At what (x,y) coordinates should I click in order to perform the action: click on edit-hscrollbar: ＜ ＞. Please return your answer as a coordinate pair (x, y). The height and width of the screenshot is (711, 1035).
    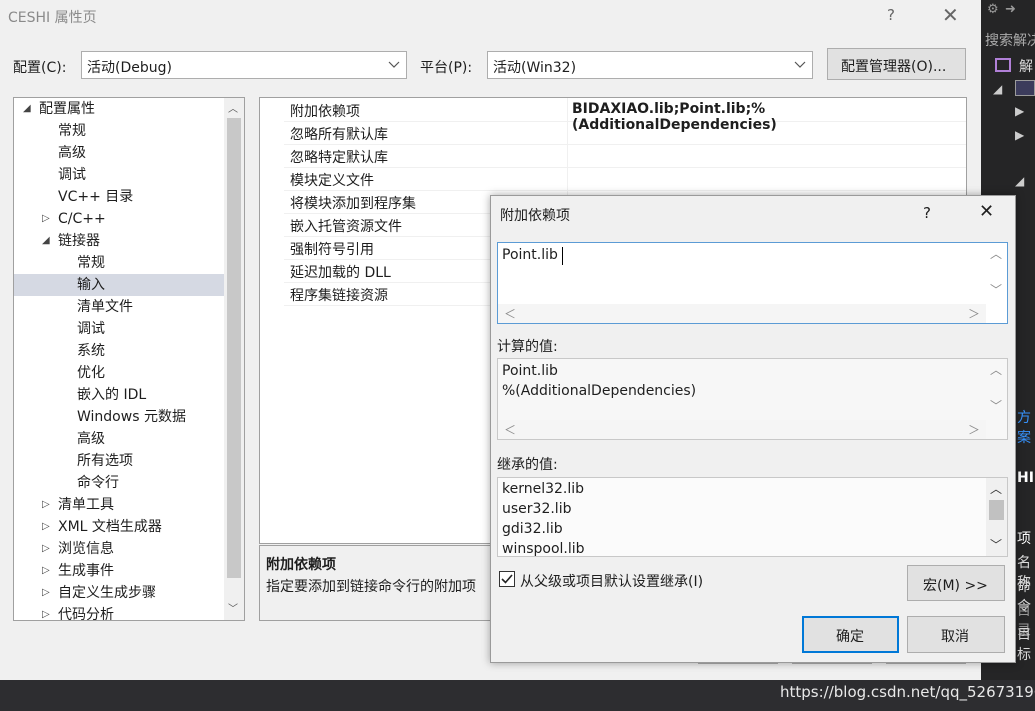
    Looking at the image, I should click on (742, 313).